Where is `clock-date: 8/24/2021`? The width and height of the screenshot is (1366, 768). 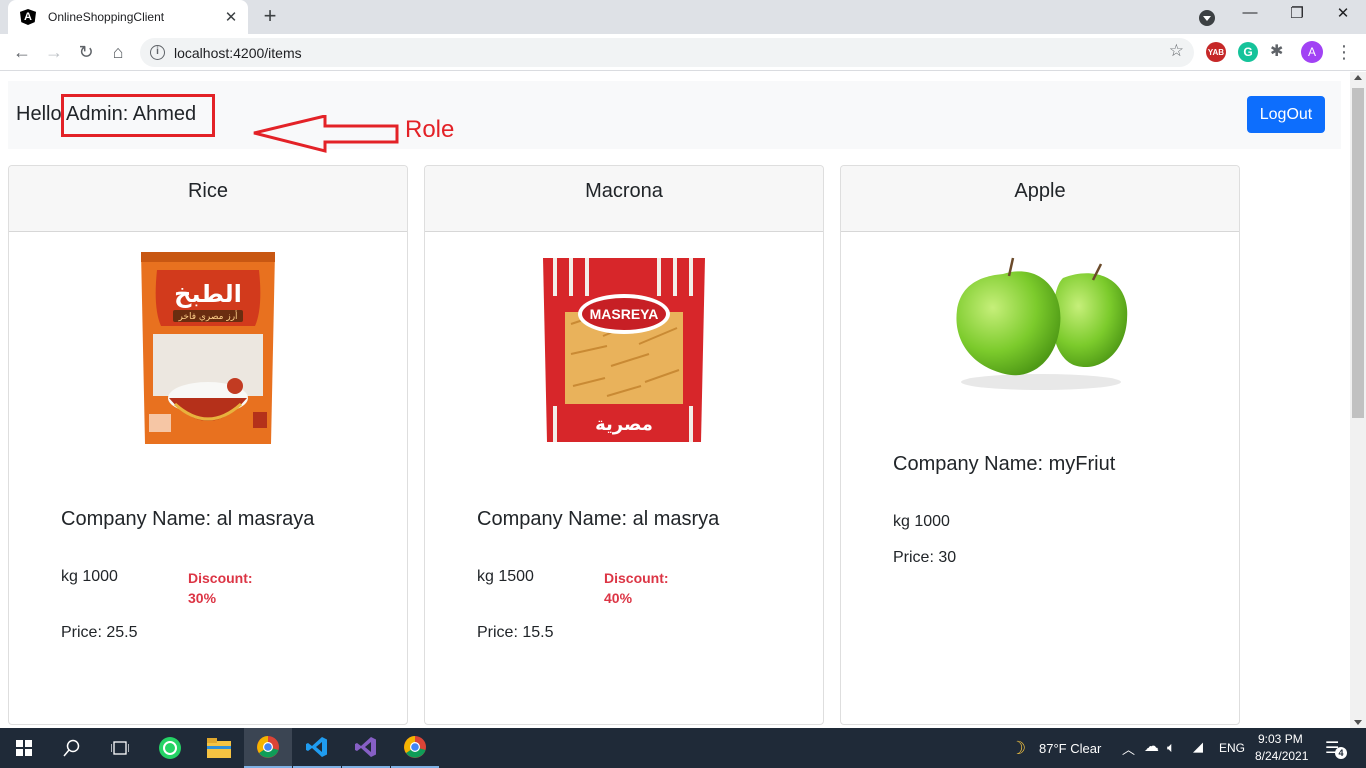
clock-date: 8/24/2021 is located at coordinates (1281, 756).